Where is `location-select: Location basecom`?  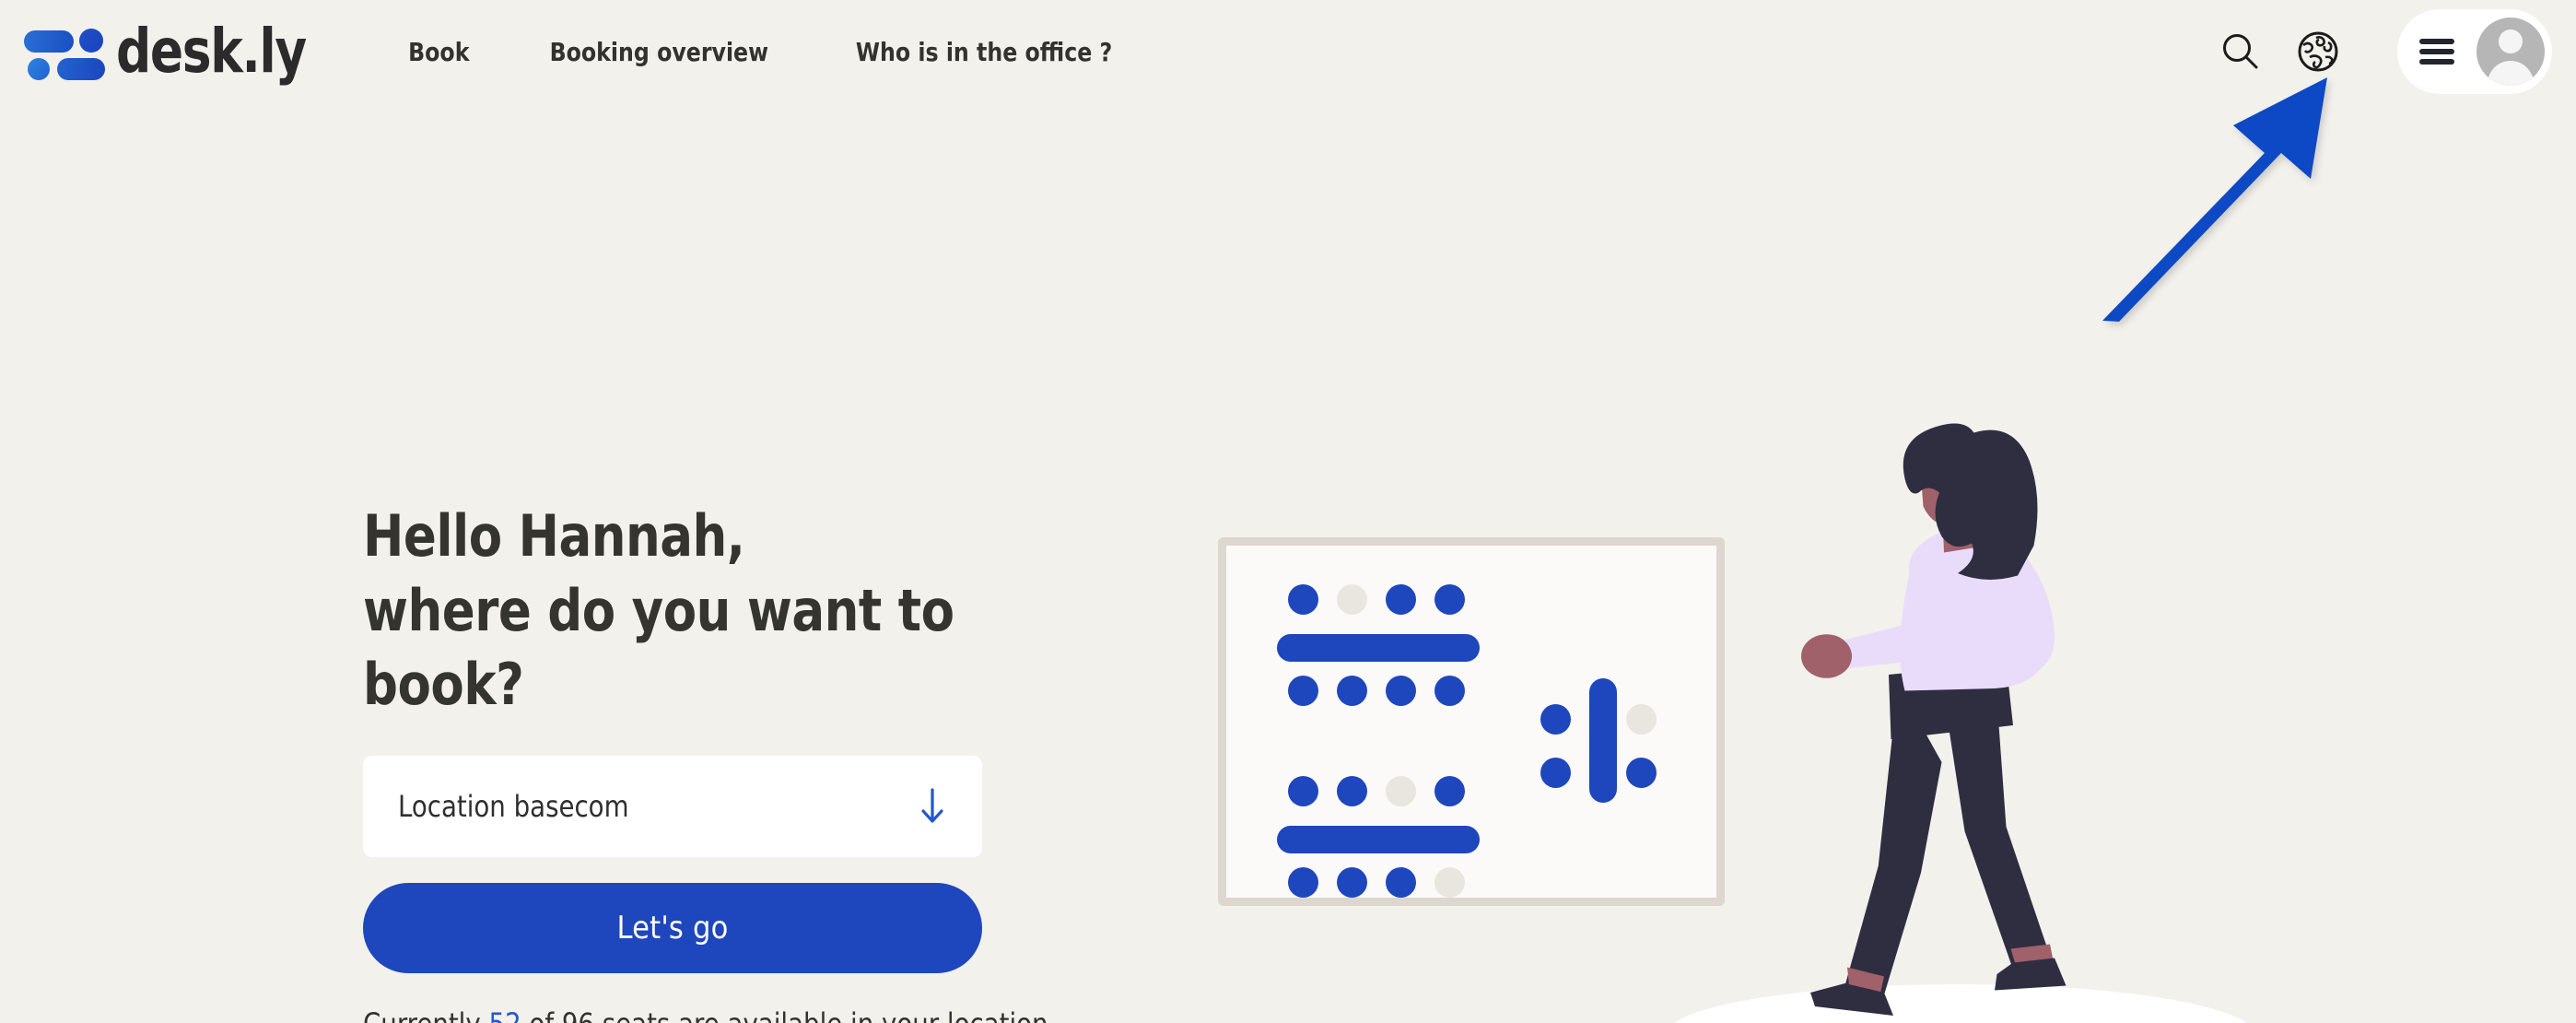 location-select: Location basecom is located at coordinates (672, 806).